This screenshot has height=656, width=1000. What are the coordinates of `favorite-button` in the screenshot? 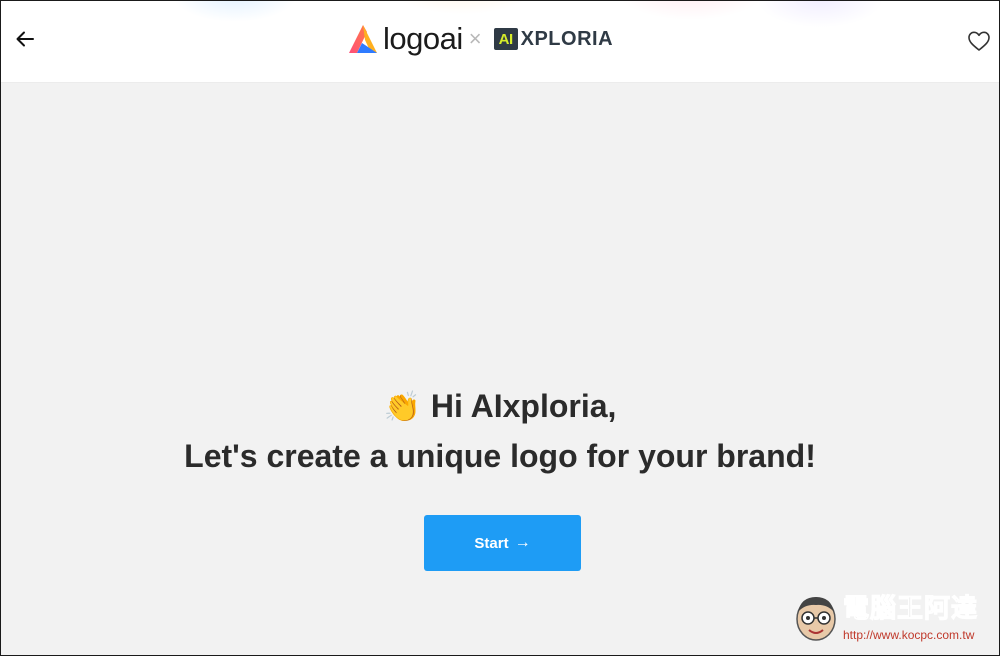 It's located at (979, 41).